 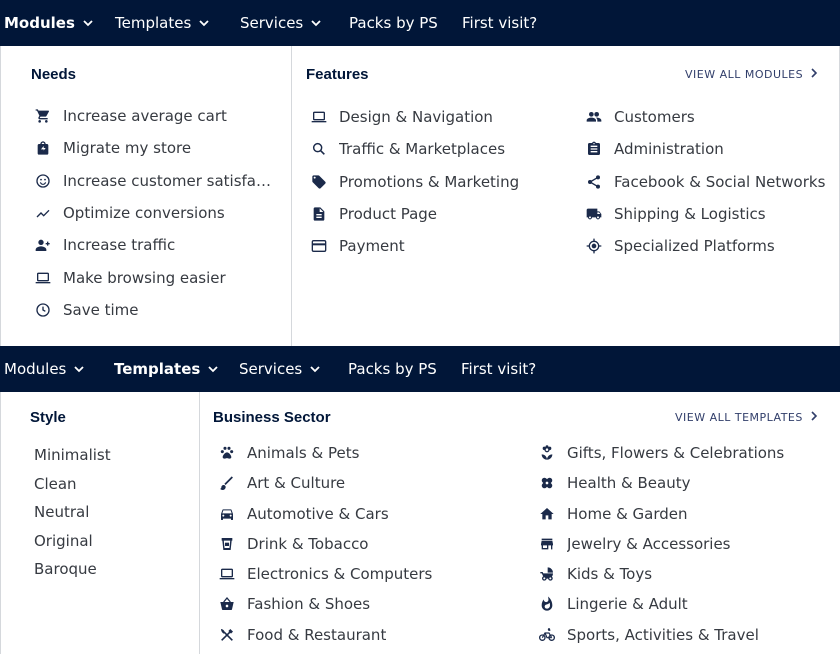 I want to click on sector-art-culture: Art & Culture, so click(x=282, y=483).